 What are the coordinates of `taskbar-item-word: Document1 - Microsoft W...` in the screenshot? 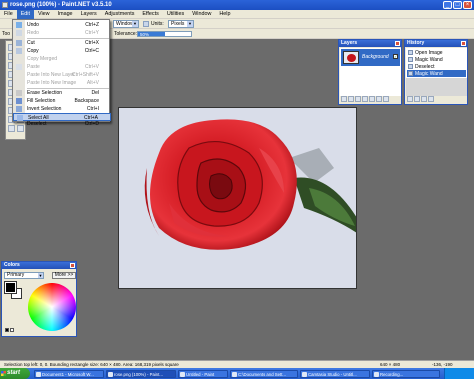 It's located at (69, 373).